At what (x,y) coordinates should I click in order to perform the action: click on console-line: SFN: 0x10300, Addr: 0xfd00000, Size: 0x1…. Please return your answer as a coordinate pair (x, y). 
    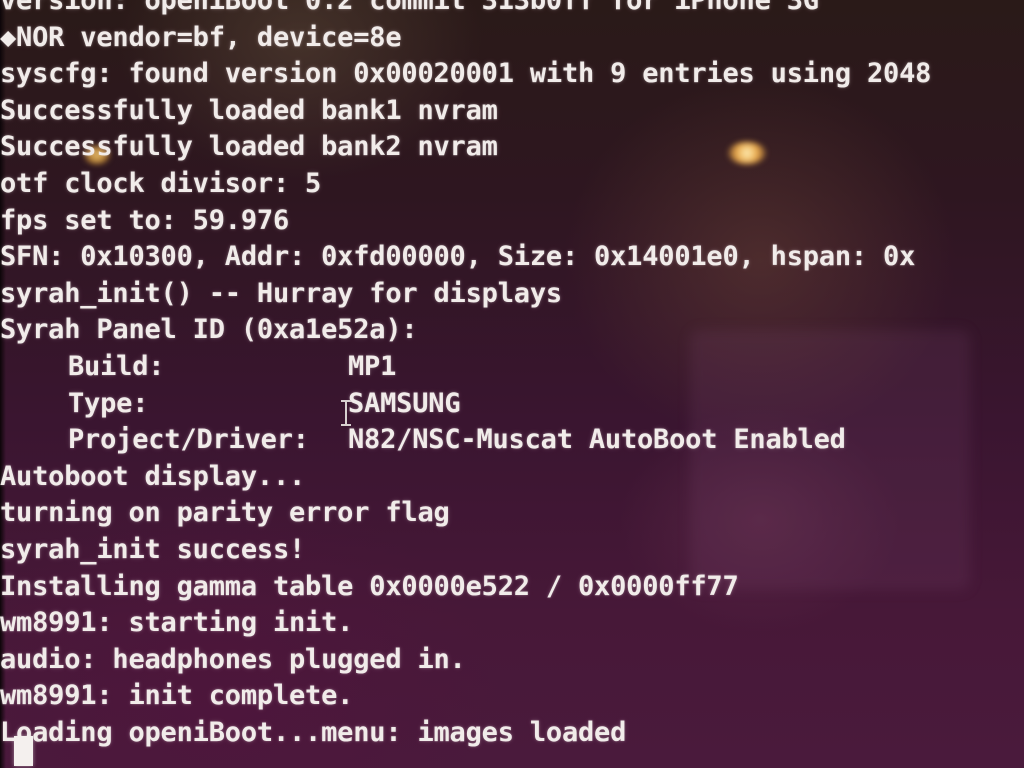
    Looking at the image, I should click on (458, 257).